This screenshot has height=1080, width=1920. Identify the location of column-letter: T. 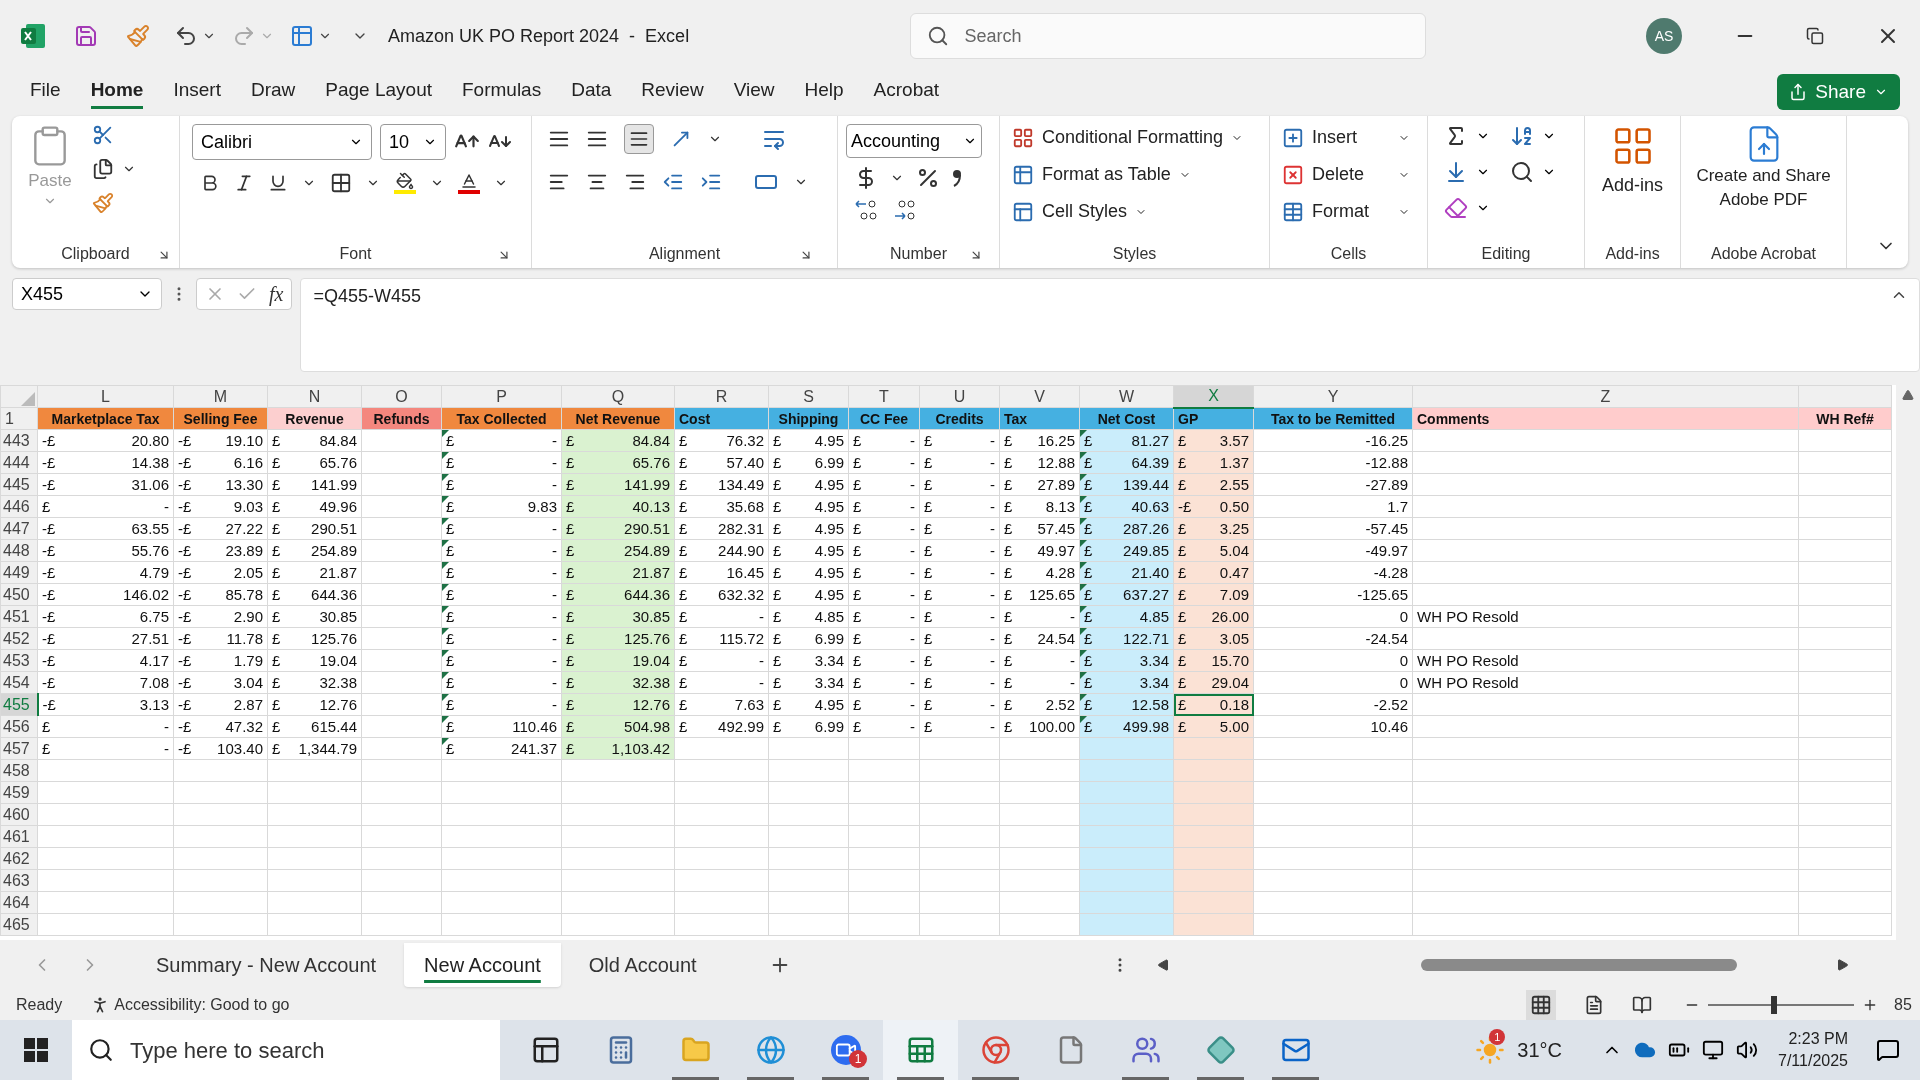
(884, 396).